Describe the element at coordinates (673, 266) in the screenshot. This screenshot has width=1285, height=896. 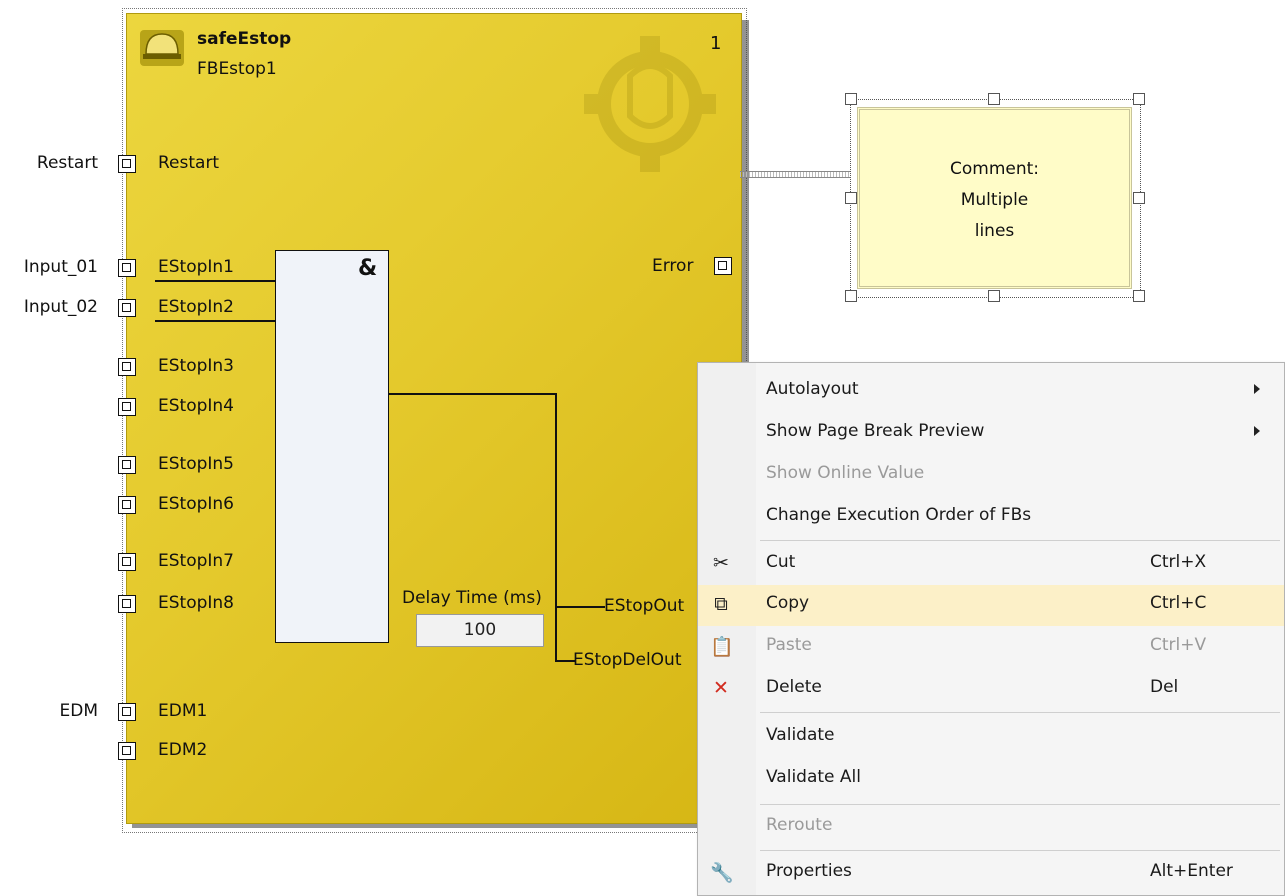
I see `output-label-error: Error` at that location.